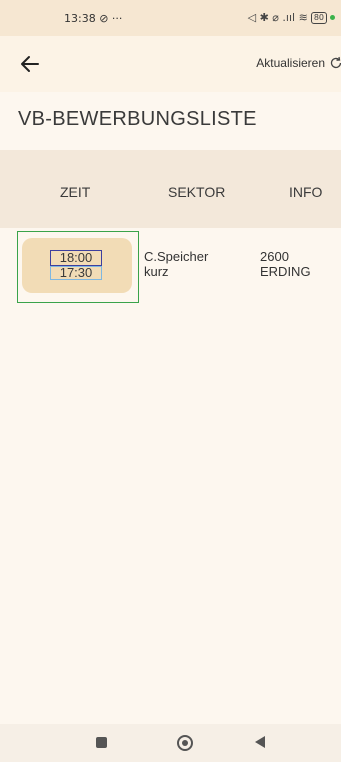 Image resolution: width=341 pixels, height=762 pixels. What do you see at coordinates (76, 258) in the screenshot?
I see `time-primary: 18:00` at bounding box center [76, 258].